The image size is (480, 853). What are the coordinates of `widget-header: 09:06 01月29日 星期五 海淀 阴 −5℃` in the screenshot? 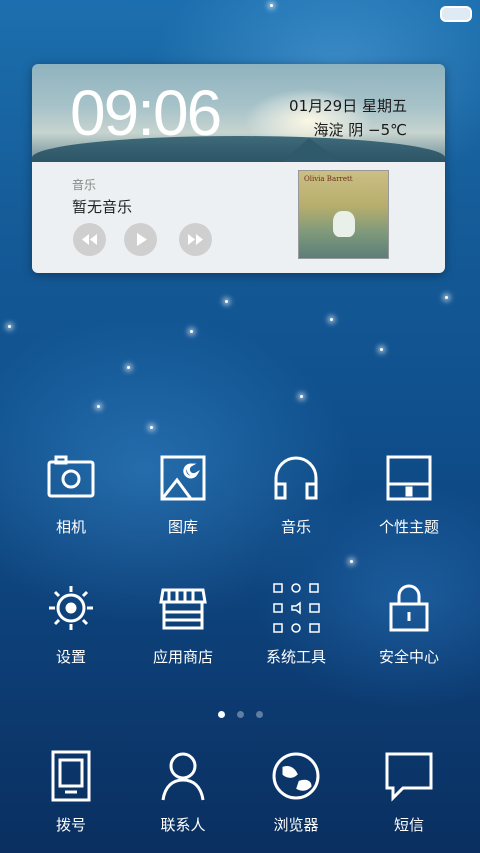 It's located at (238, 113).